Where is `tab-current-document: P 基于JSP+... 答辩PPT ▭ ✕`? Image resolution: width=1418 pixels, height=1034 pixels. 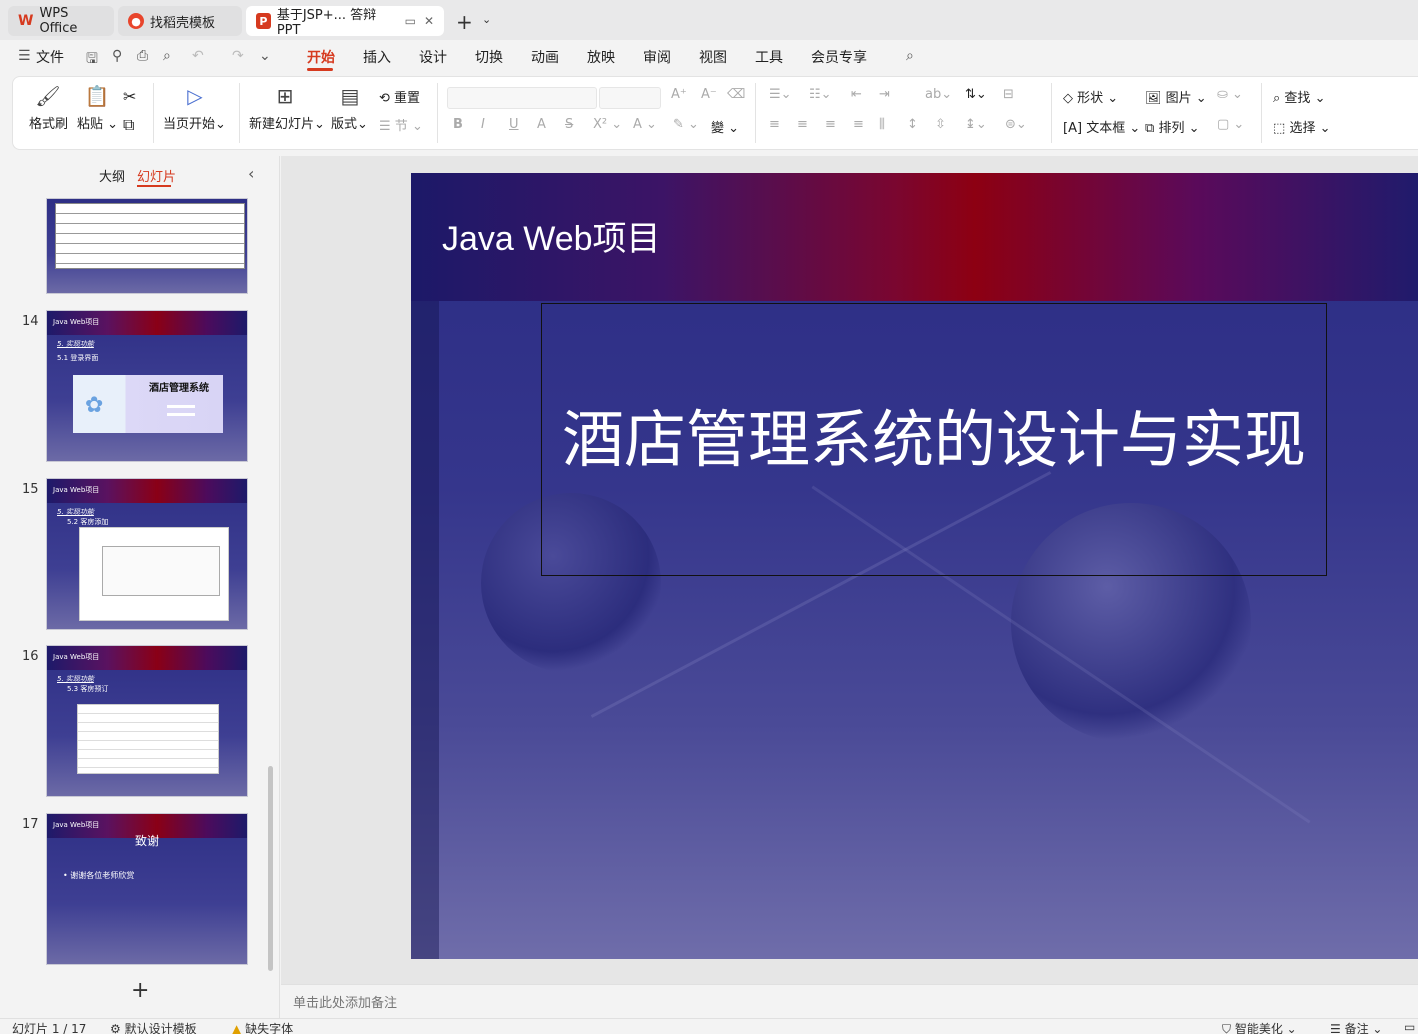 tab-current-document: P 基于JSP+... 答辩PPT ▭ ✕ is located at coordinates (345, 21).